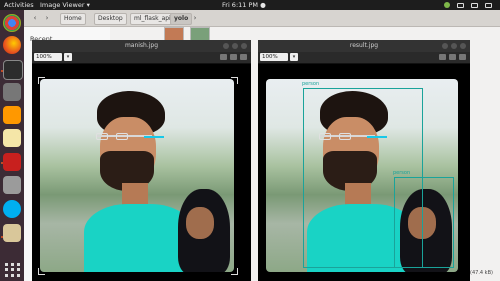  I want to click on breadcrumb-desktop: Desktop, so click(110, 19).